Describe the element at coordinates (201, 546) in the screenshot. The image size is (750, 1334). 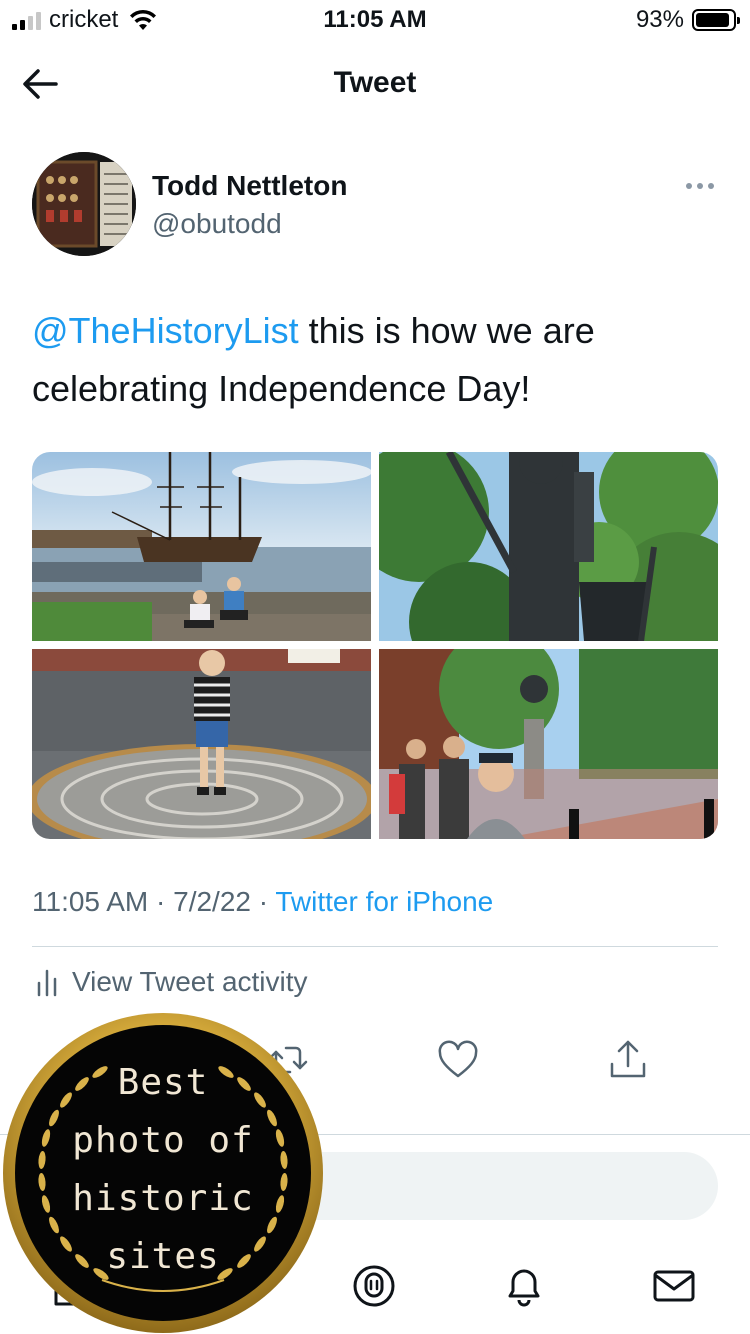
I see `photo-tall-ship` at that location.